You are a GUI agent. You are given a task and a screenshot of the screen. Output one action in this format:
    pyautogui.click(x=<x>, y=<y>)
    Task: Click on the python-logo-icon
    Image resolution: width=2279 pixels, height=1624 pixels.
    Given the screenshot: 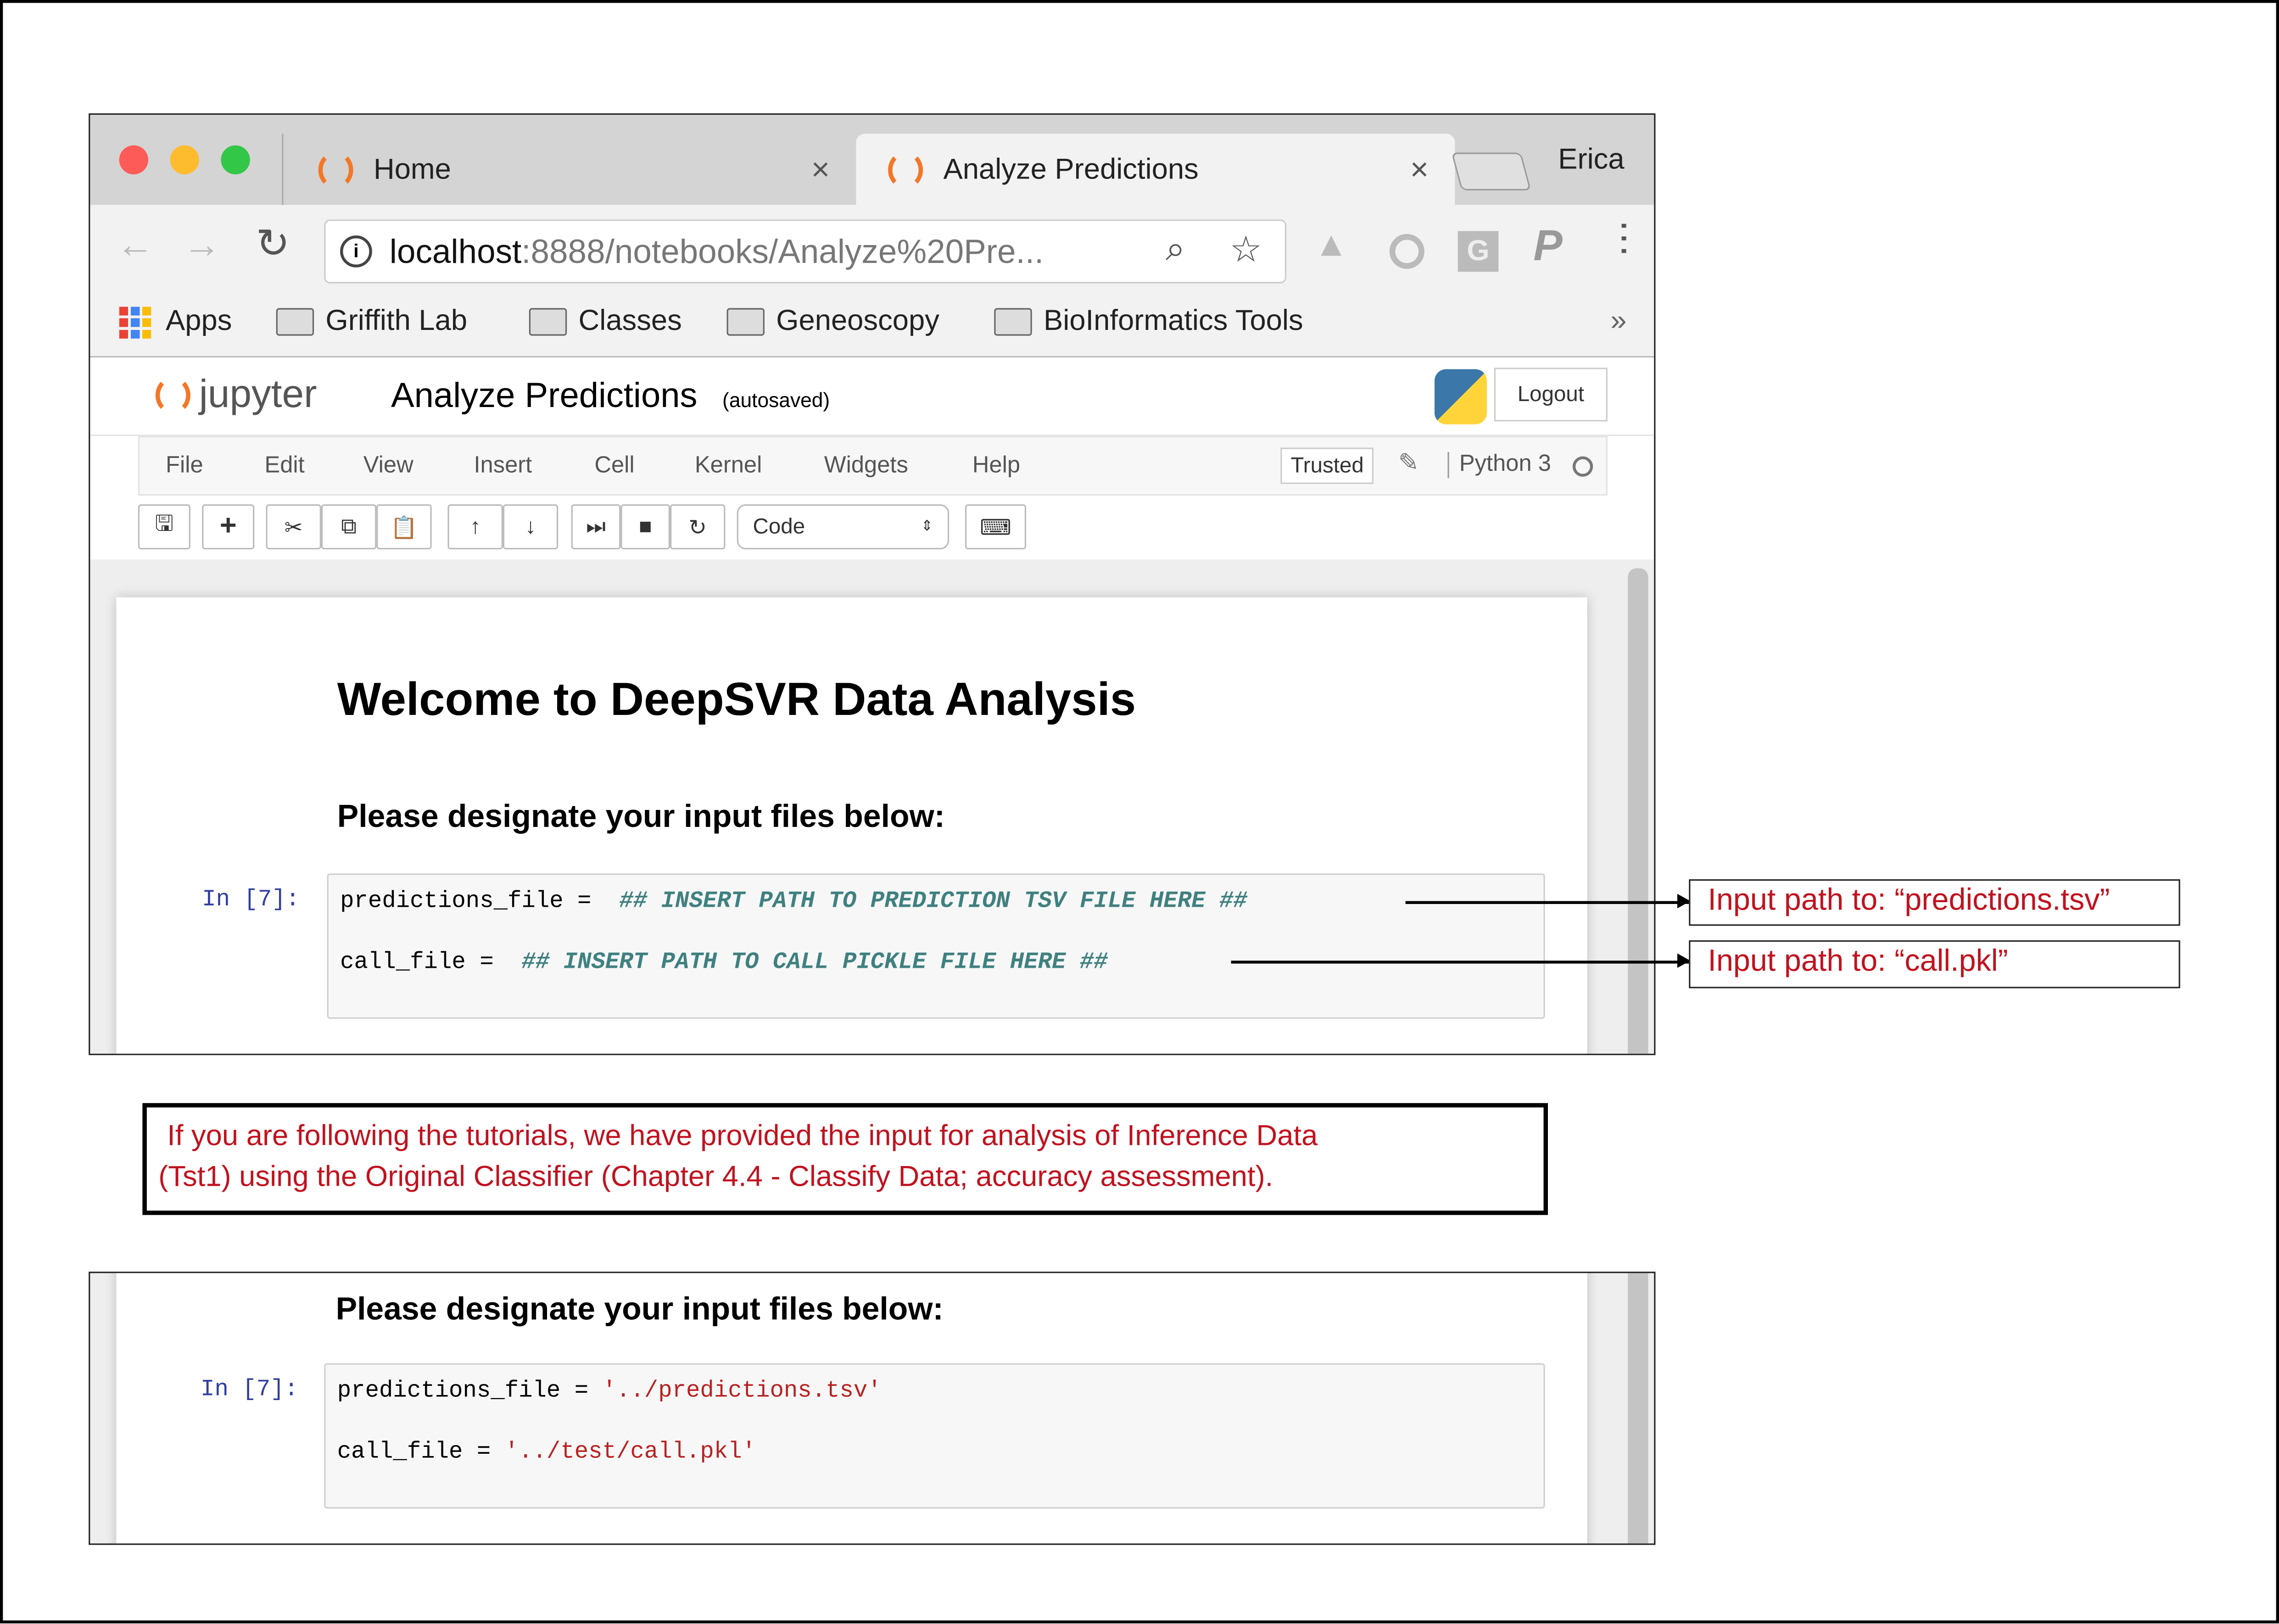 What is the action you would take?
    pyautogui.click(x=1460, y=396)
    